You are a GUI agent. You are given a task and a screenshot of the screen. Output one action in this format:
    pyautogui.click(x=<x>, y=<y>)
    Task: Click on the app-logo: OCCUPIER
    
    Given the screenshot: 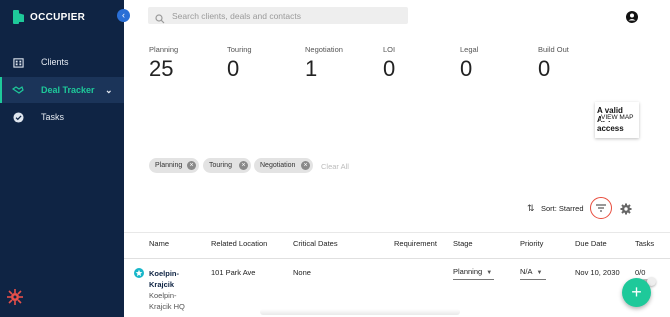 What is the action you would take?
    pyautogui.click(x=49, y=17)
    